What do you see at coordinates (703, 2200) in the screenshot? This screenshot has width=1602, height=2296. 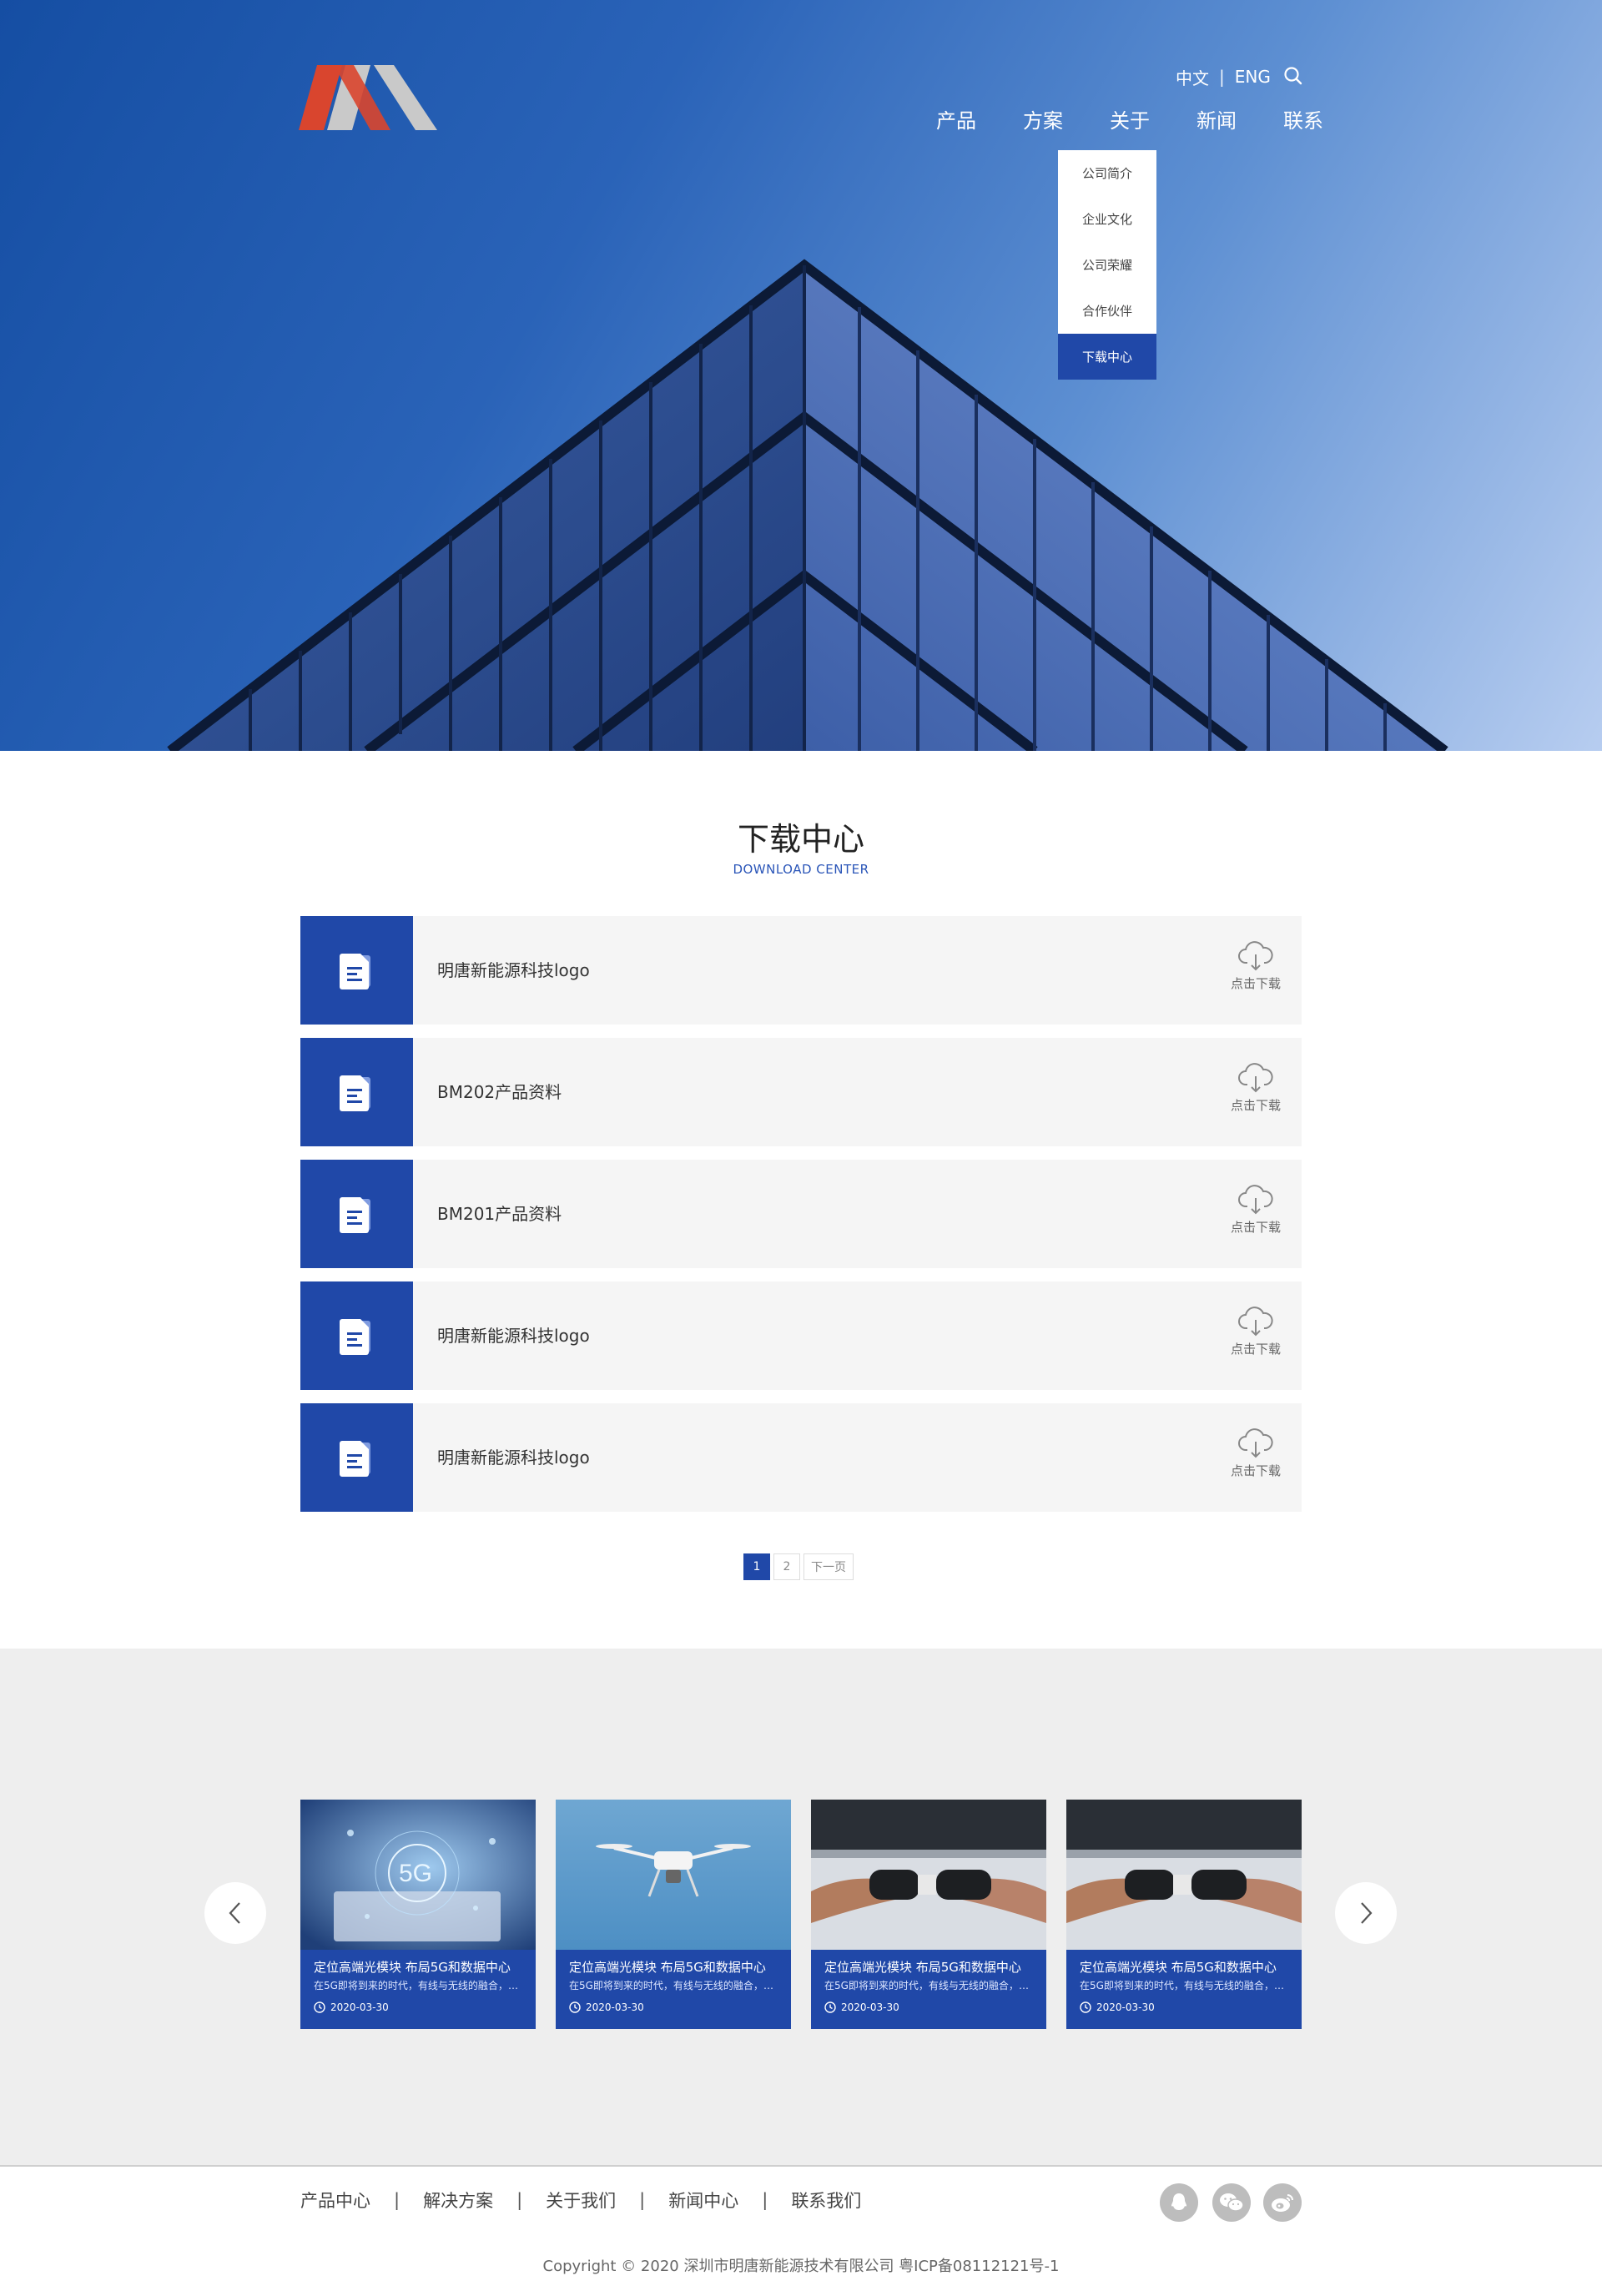 I see `footer-link-news: 新闻中心` at bounding box center [703, 2200].